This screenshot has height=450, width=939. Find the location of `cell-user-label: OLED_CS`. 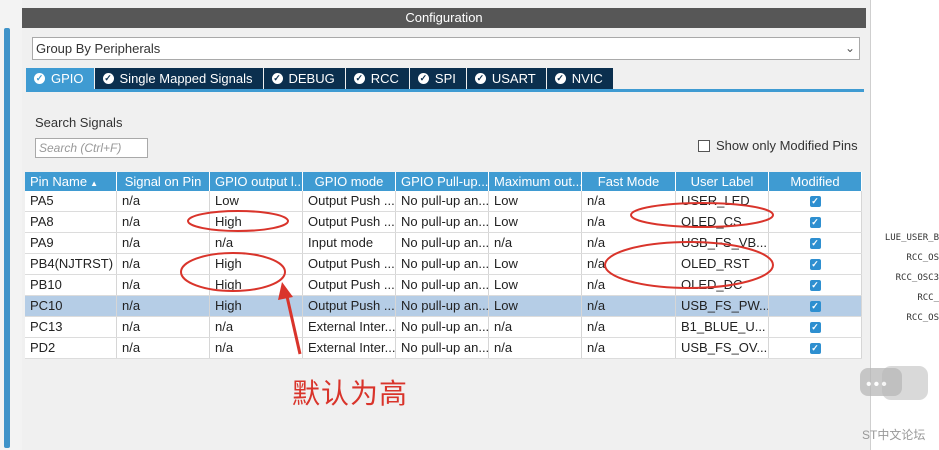

cell-user-label: OLED_CS is located at coordinates (722, 222).